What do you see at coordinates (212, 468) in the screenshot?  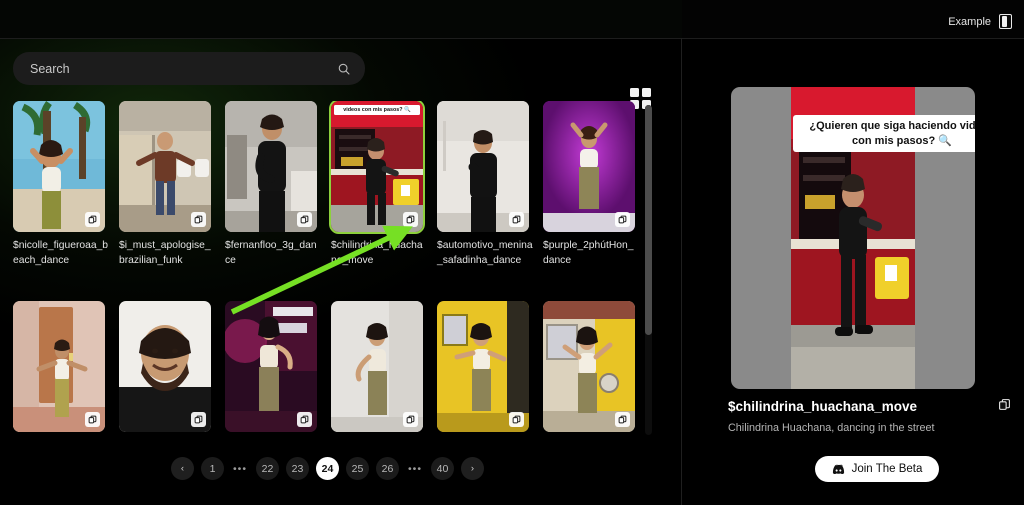 I see `pagination-page-1: 1` at bounding box center [212, 468].